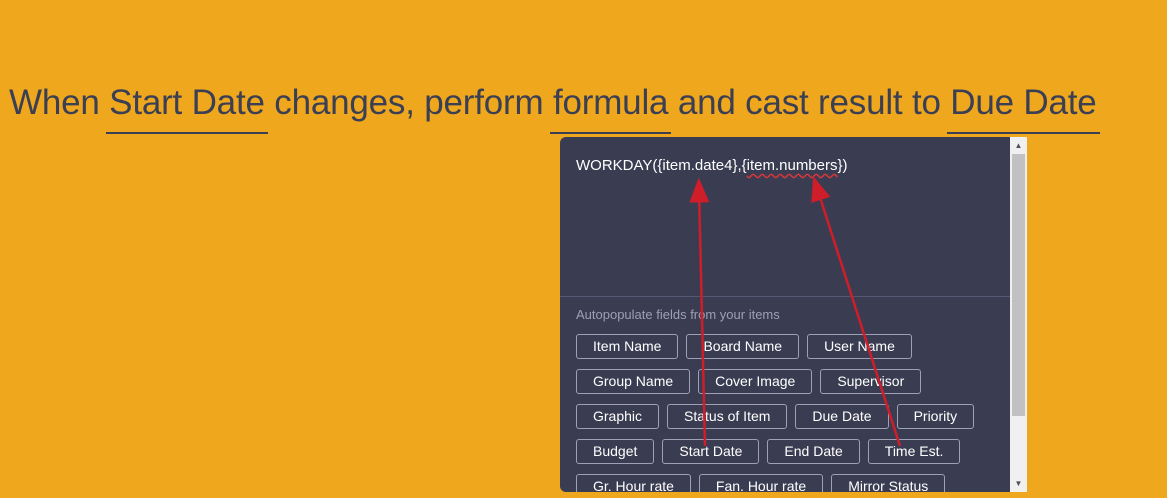  Describe the element at coordinates (699, 312) in the screenshot. I see `annotation-arrow-start-date` at that location.